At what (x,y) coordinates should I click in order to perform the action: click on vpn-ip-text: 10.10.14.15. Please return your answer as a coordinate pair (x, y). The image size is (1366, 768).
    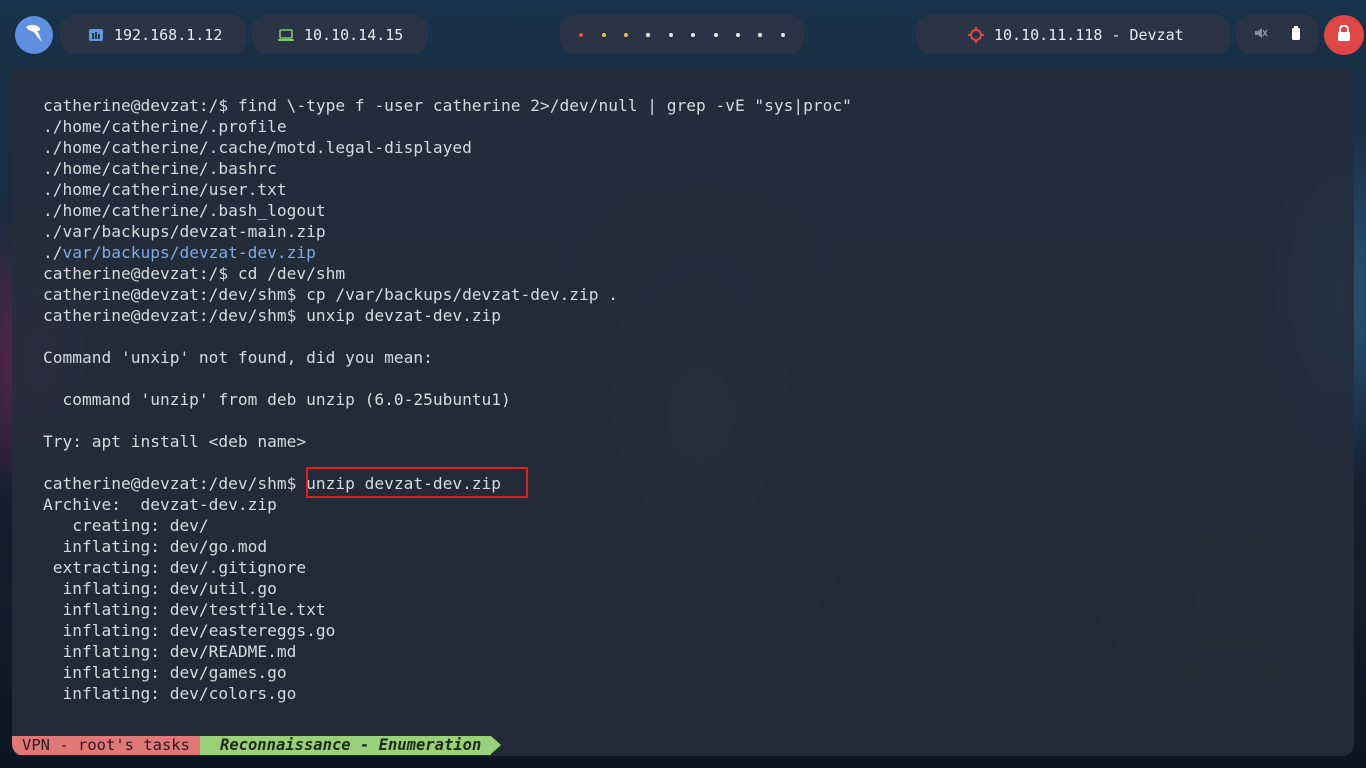
    Looking at the image, I should click on (354, 34).